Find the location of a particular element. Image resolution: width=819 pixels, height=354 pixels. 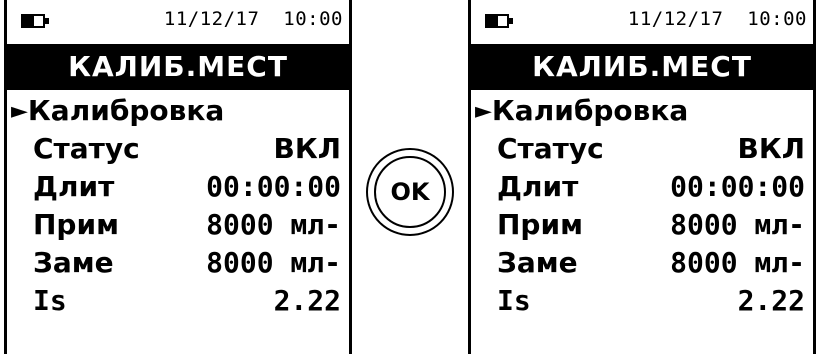

ok-button-label: OK is located at coordinates (410, 192).